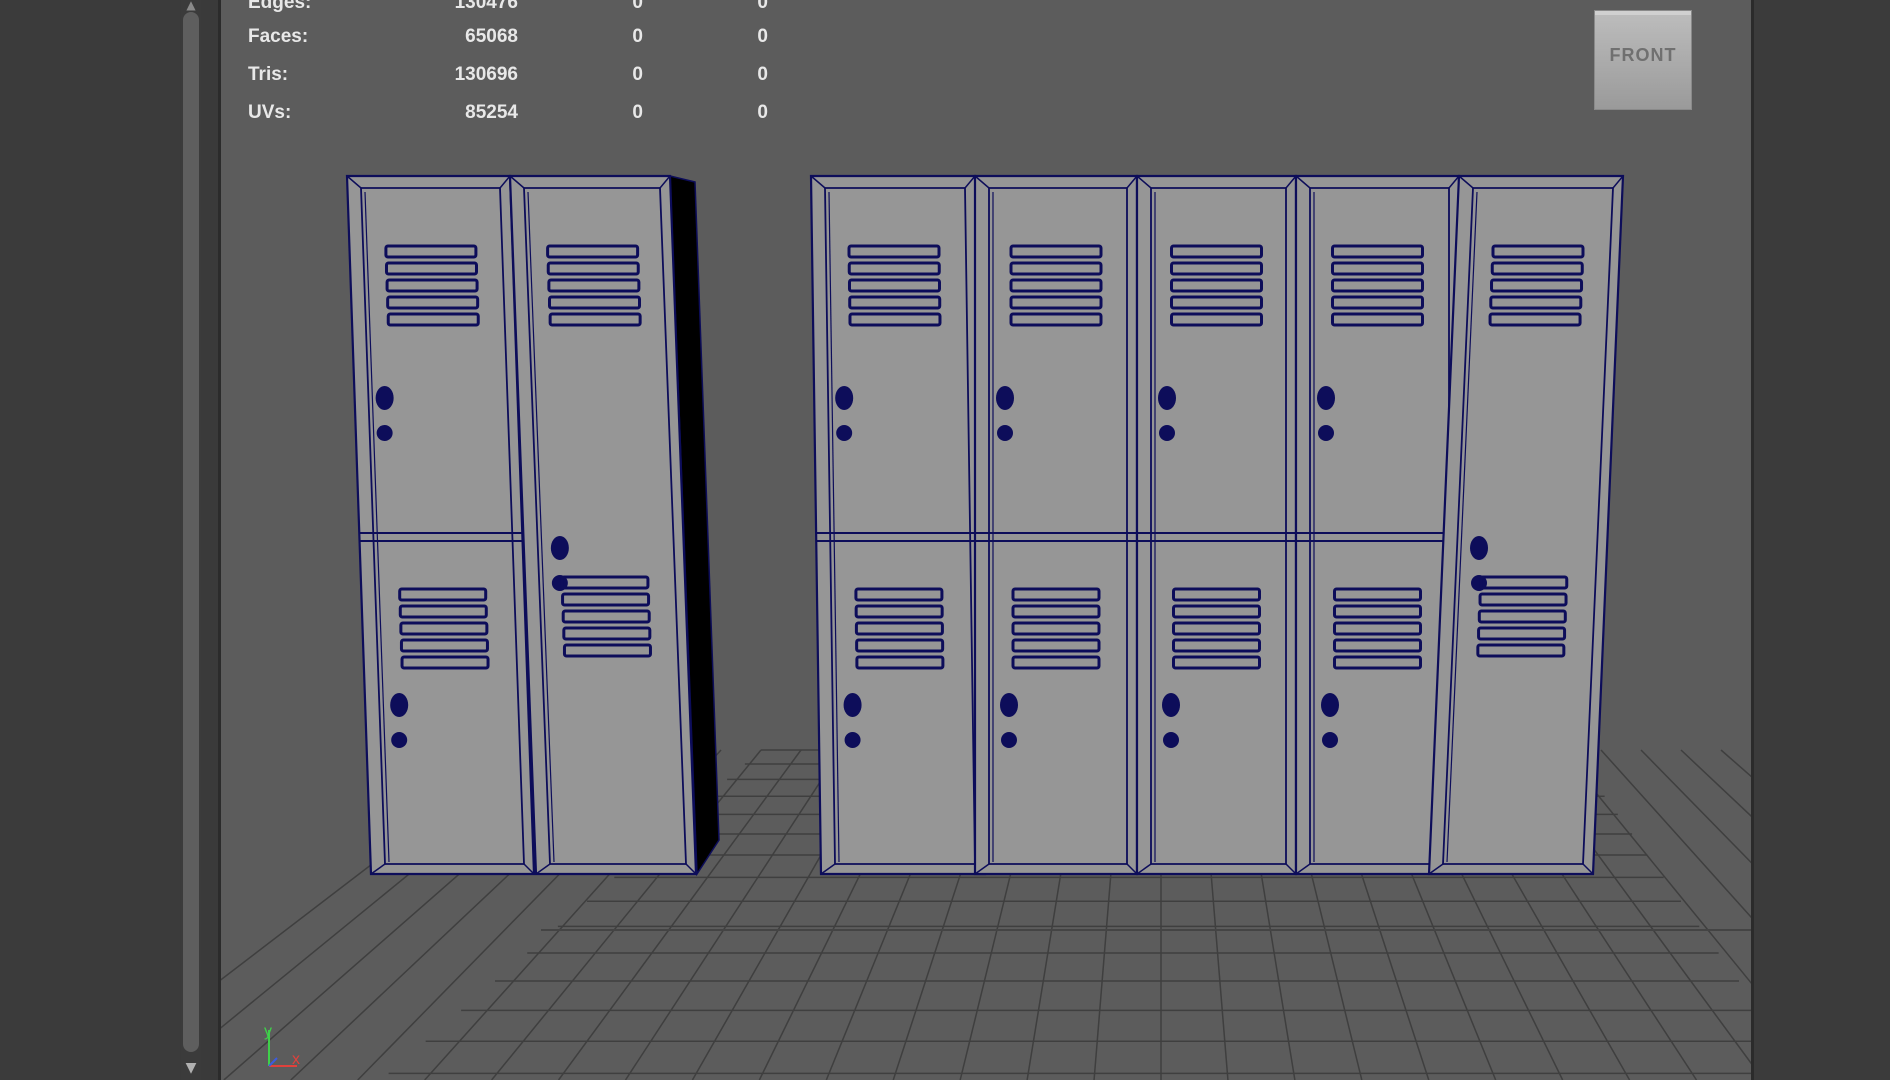 This screenshot has width=1890, height=1080. I want to click on hud-row-uvs: UVs: 85254 0 0, so click(508, 115).